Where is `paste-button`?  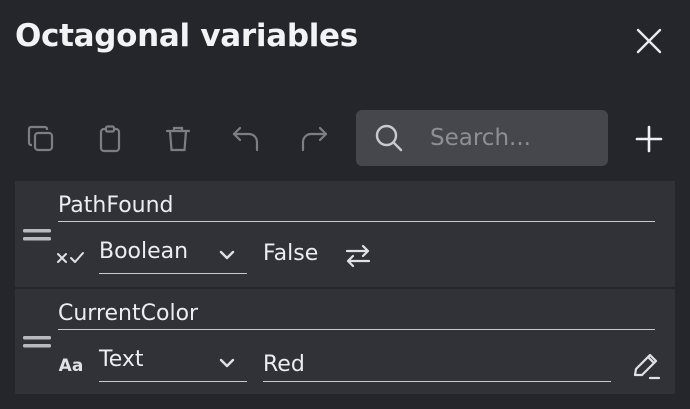 paste-button is located at coordinates (110, 139).